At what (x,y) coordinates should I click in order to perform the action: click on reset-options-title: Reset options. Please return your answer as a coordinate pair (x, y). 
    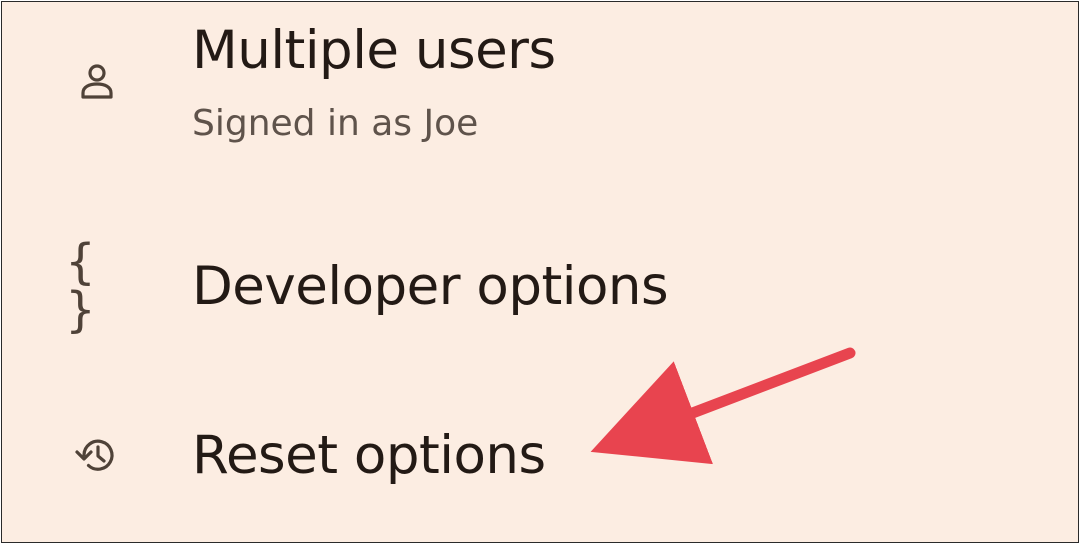
    Looking at the image, I should click on (369, 455).